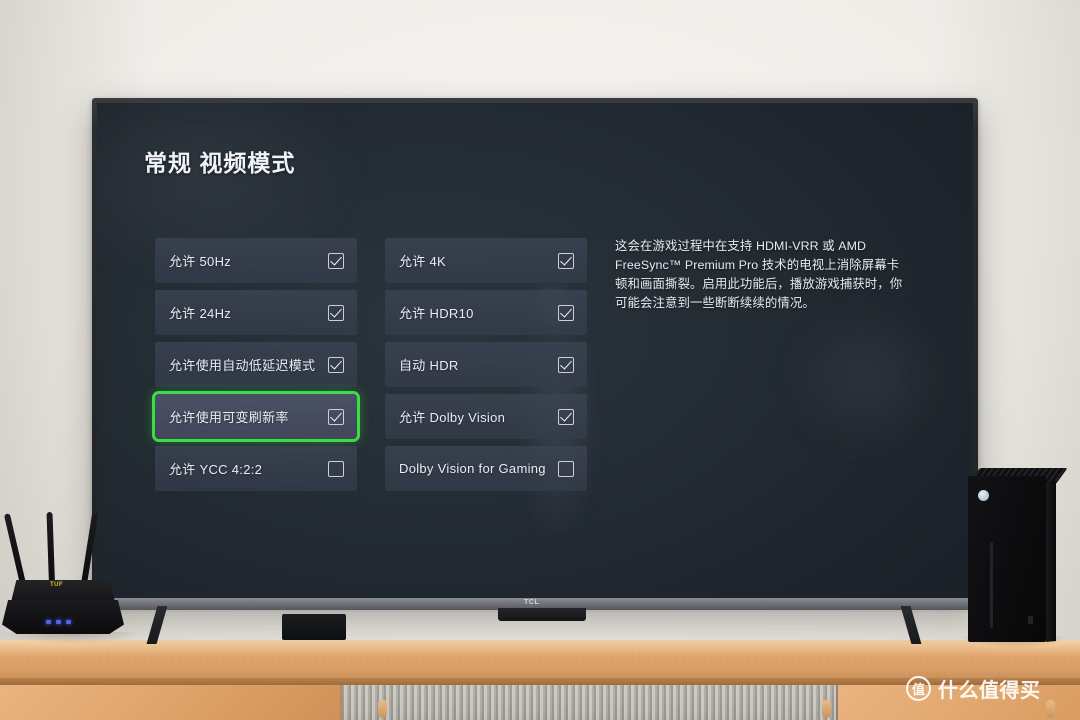  I want to click on router-antenna-left, so click(14, 549).